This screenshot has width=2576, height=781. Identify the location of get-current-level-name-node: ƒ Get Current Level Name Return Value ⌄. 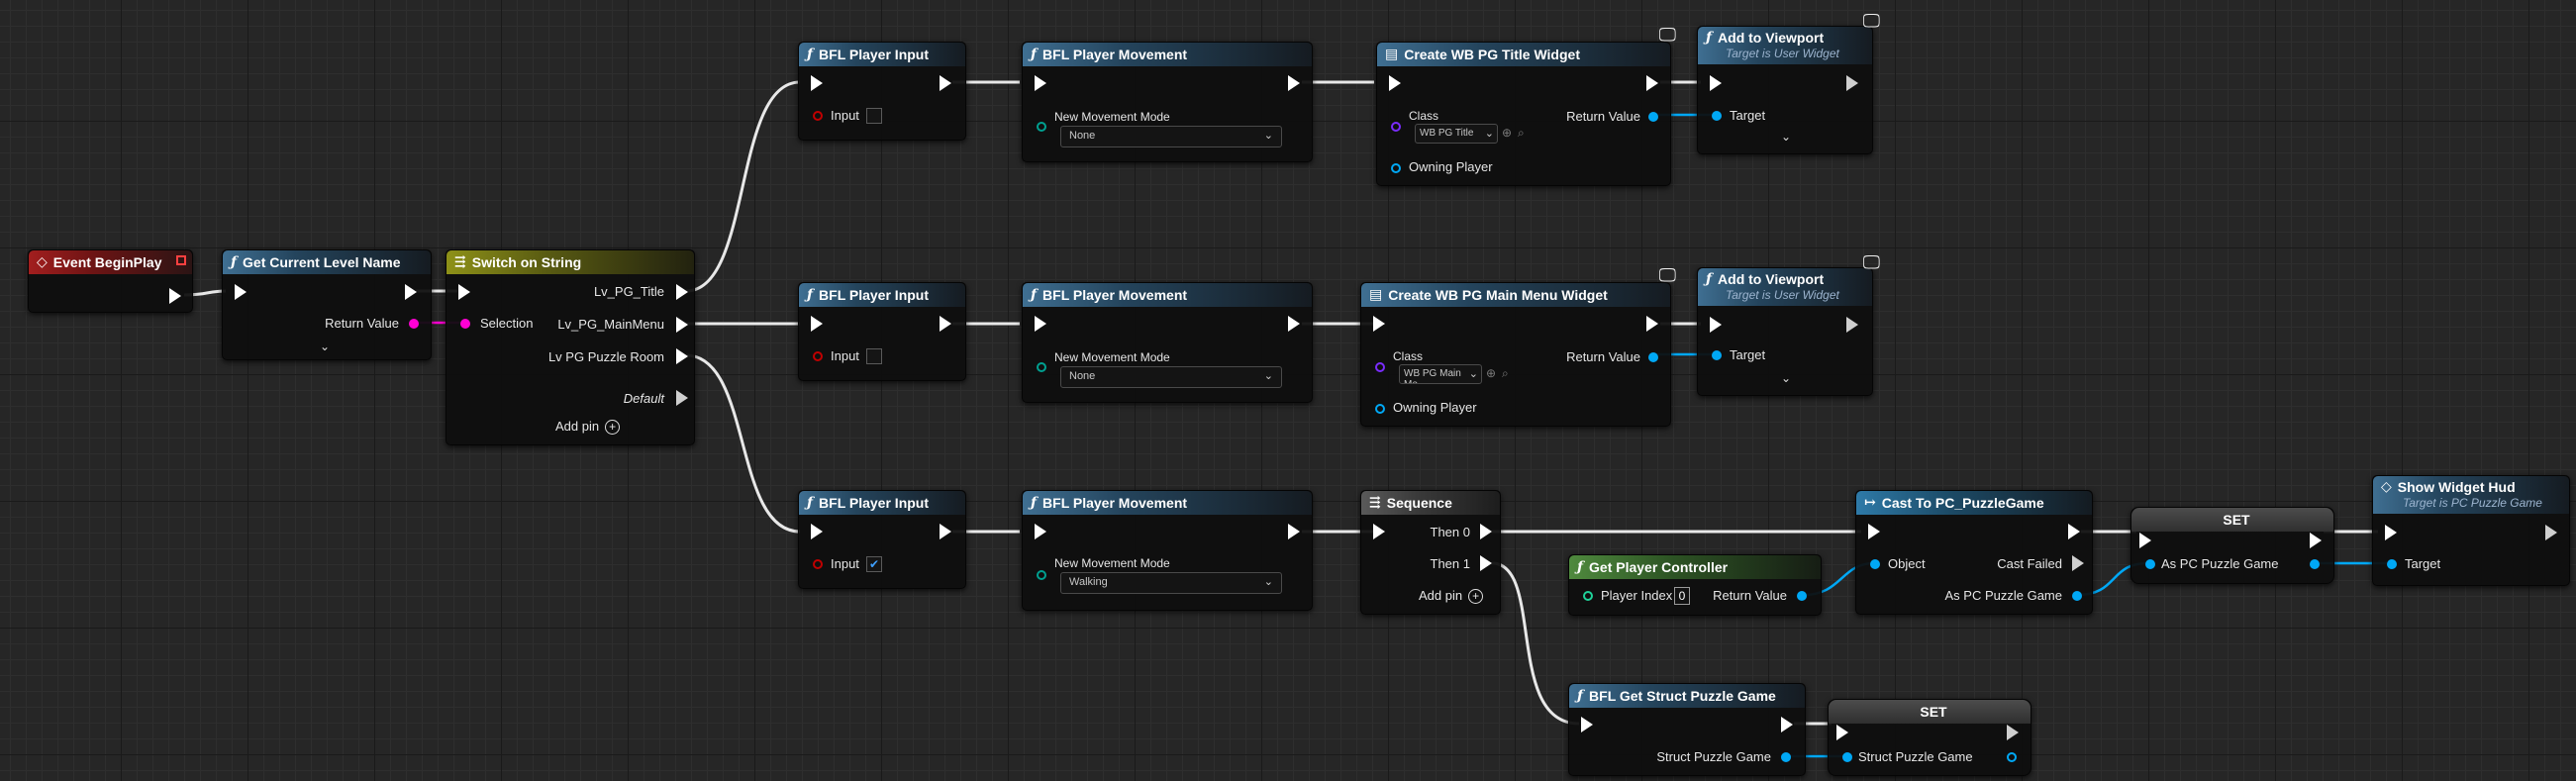
(327, 304).